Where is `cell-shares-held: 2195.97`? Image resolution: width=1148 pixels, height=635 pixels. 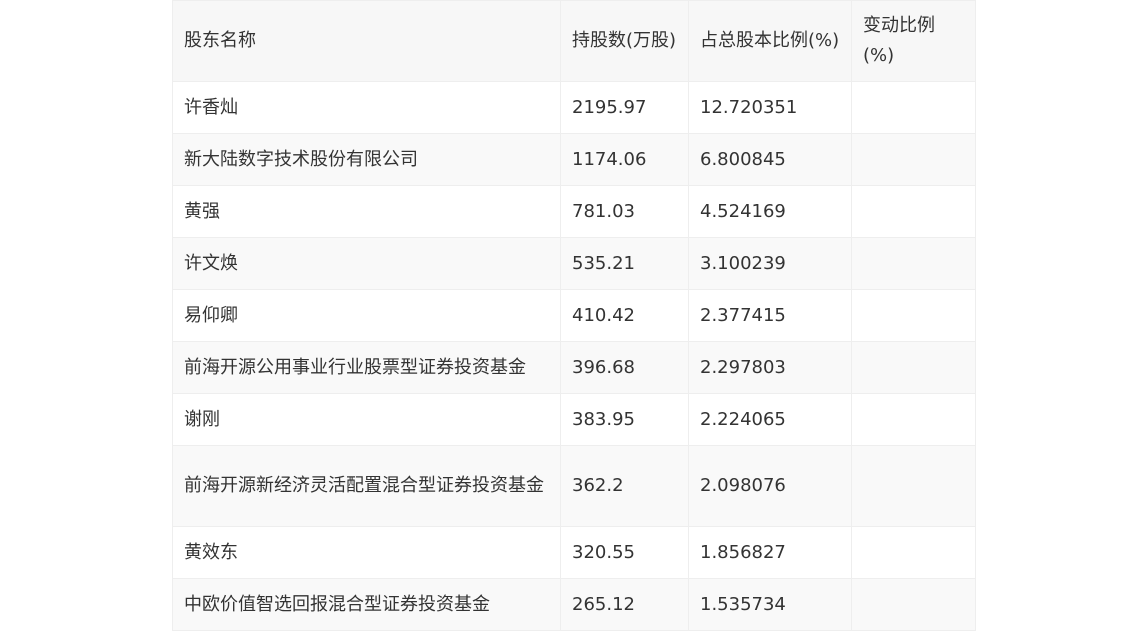 cell-shares-held: 2195.97 is located at coordinates (624, 107).